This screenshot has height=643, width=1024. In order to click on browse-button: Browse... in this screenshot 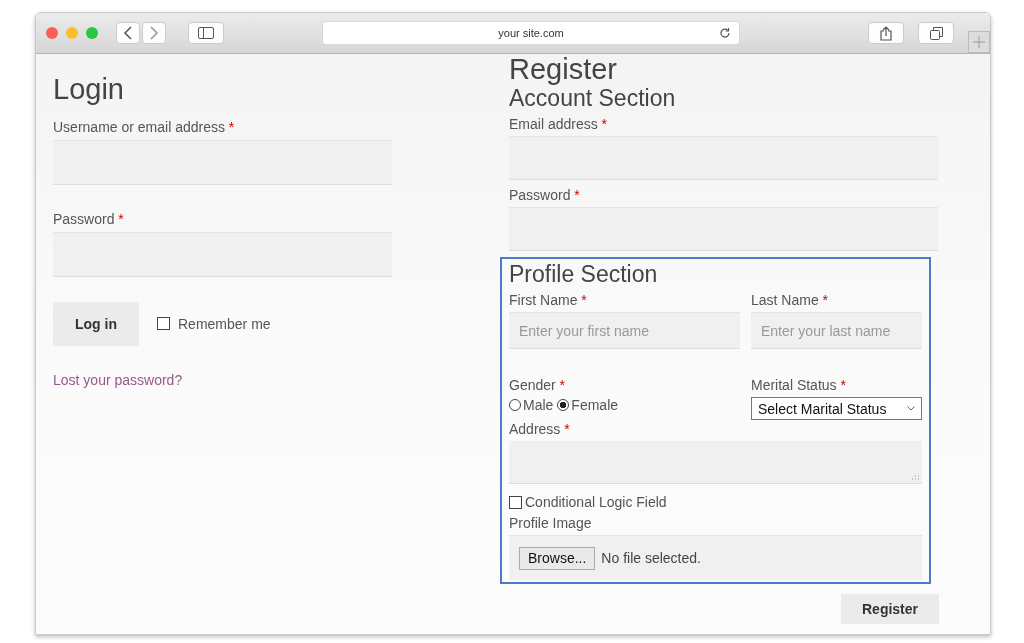, I will do `click(557, 558)`.